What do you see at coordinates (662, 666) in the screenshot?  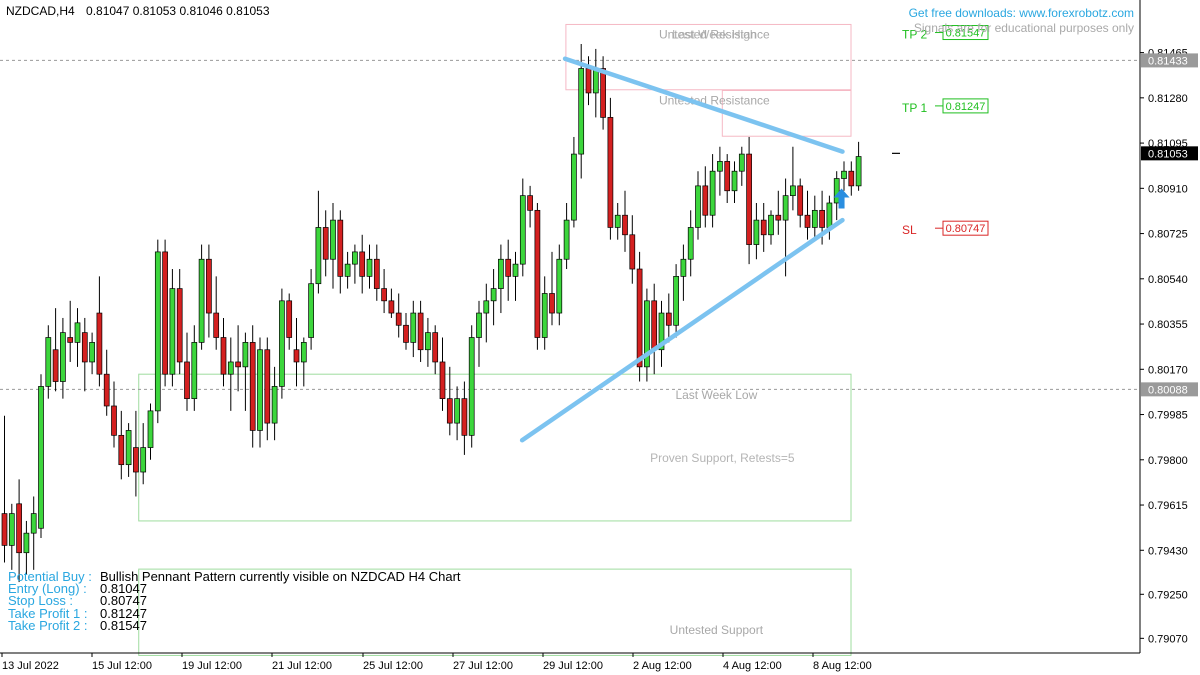 I see `x-tick-label: 2 Aug 12:00` at bounding box center [662, 666].